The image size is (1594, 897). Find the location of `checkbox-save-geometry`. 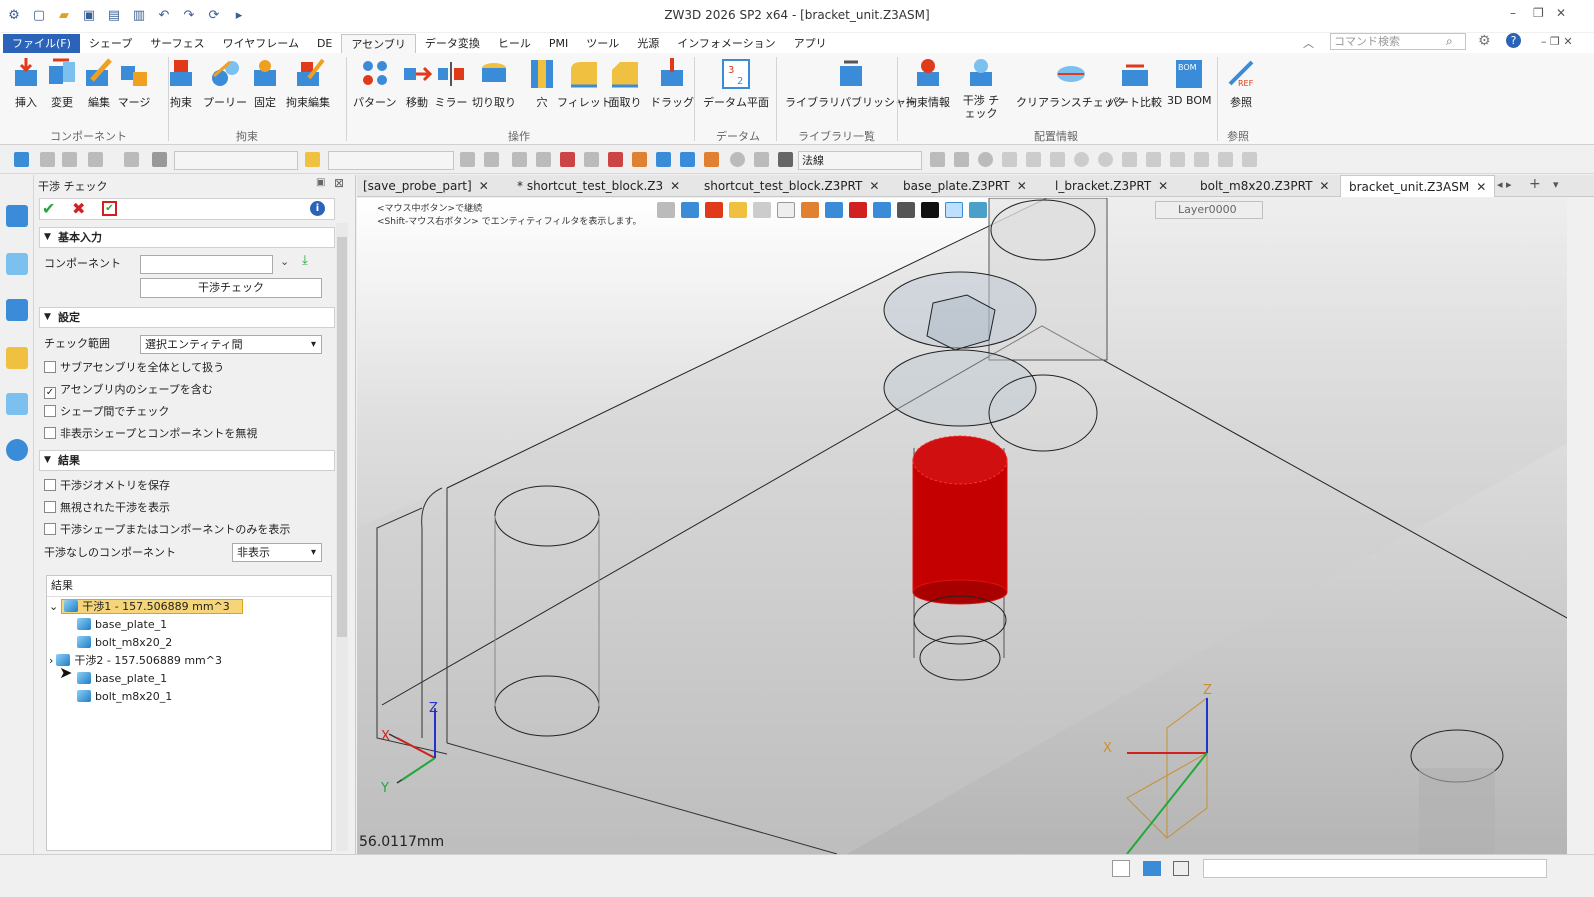

checkbox-save-geometry is located at coordinates (50, 485).